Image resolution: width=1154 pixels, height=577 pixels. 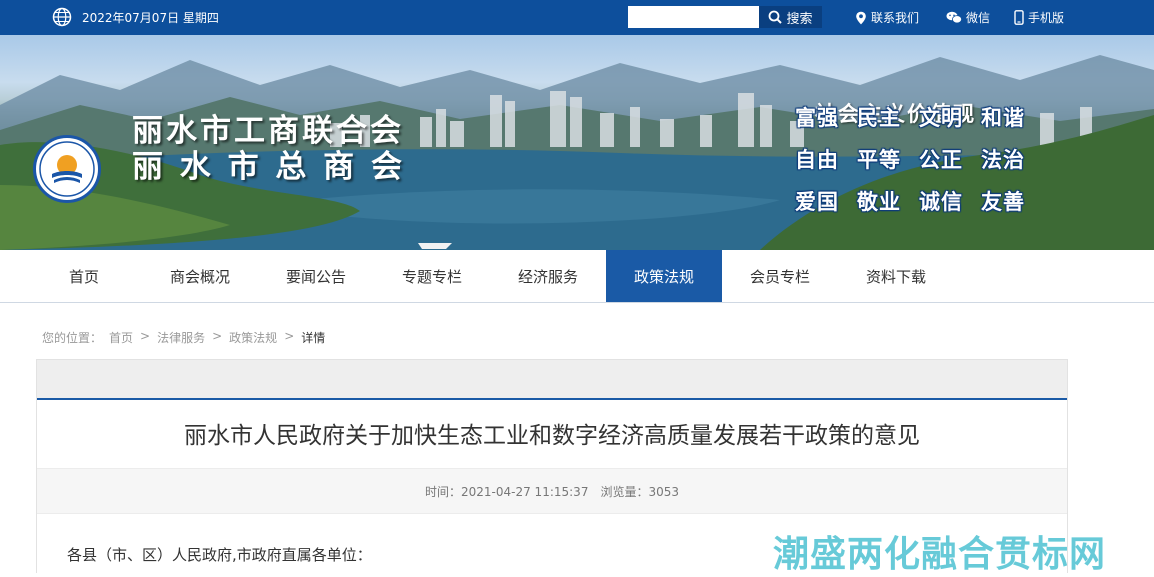 What do you see at coordinates (895, 18) in the screenshot?
I see `contact-us-label: 联系我们` at bounding box center [895, 18].